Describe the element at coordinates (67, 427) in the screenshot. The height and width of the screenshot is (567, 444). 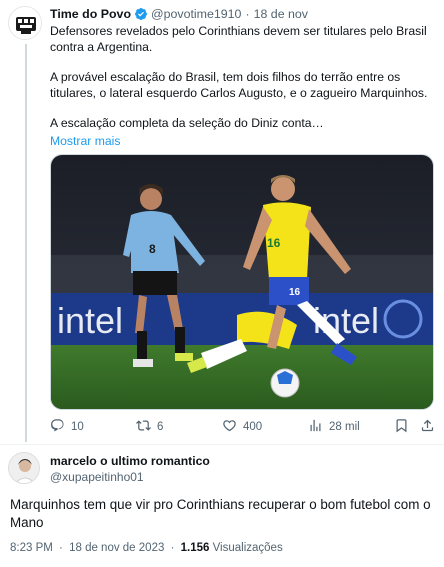
I see `reply-button: 10` at that location.